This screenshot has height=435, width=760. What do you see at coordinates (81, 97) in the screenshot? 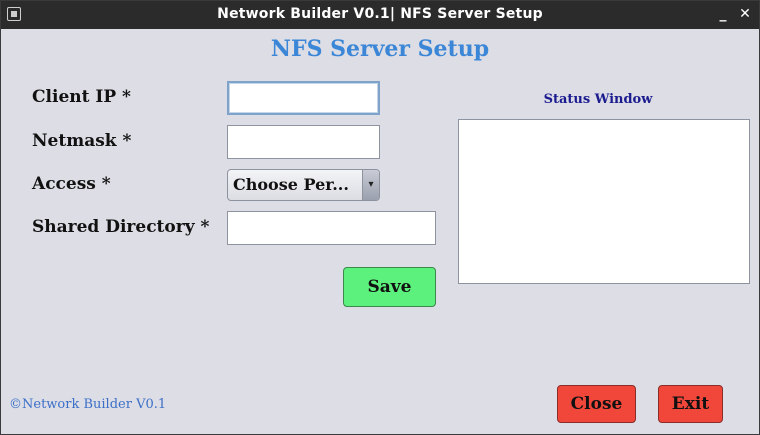
I see `client-ip-label: Client IP *` at bounding box center [81, 97].